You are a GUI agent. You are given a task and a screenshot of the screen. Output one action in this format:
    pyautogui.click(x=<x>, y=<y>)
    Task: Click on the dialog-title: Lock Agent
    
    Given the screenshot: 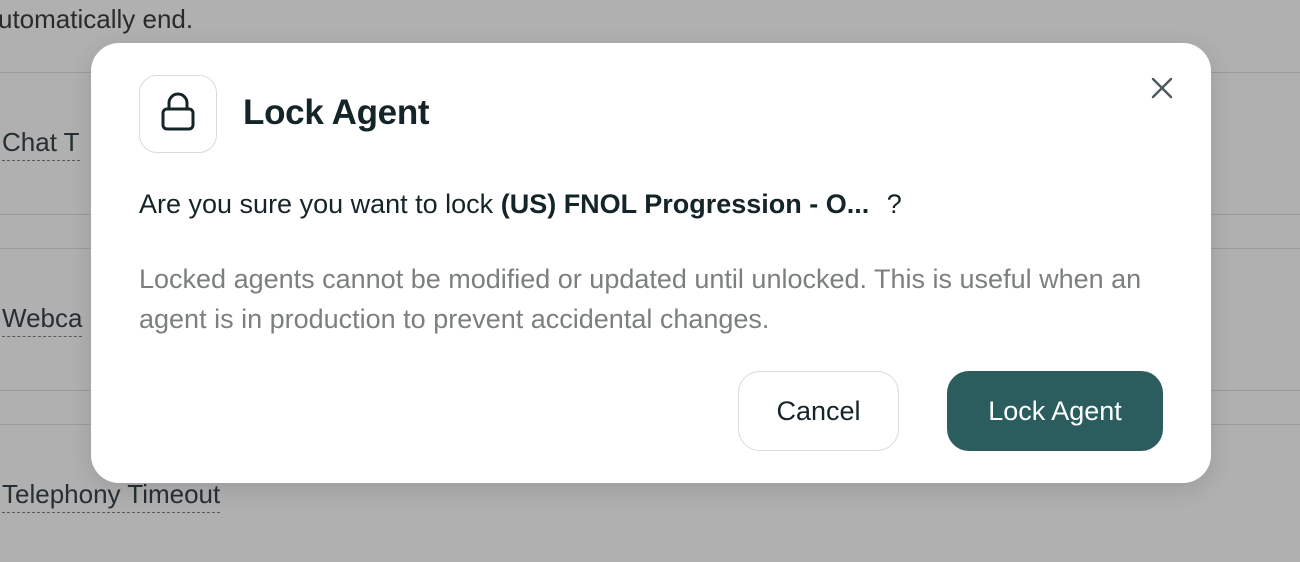 What is the action you would take?
    pyautogui.click(x=336, y=112)
    